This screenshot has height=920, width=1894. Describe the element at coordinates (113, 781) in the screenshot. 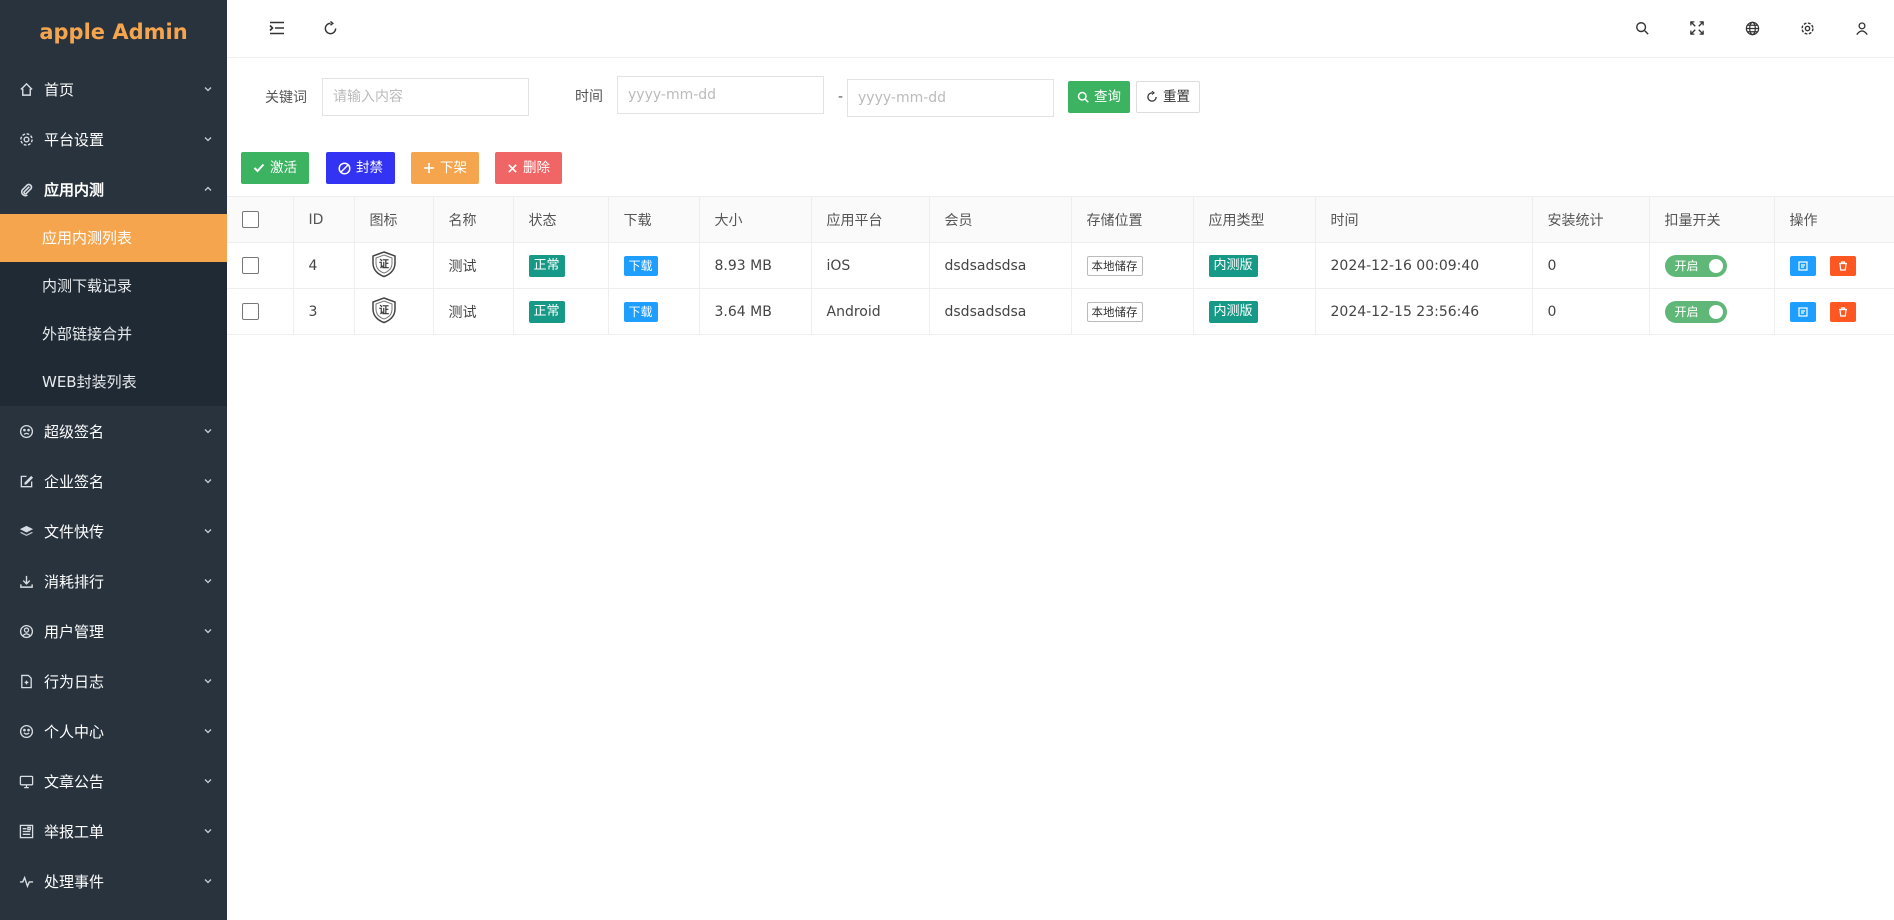

I see `sidebar-item-articles: 文章公告` at that location.